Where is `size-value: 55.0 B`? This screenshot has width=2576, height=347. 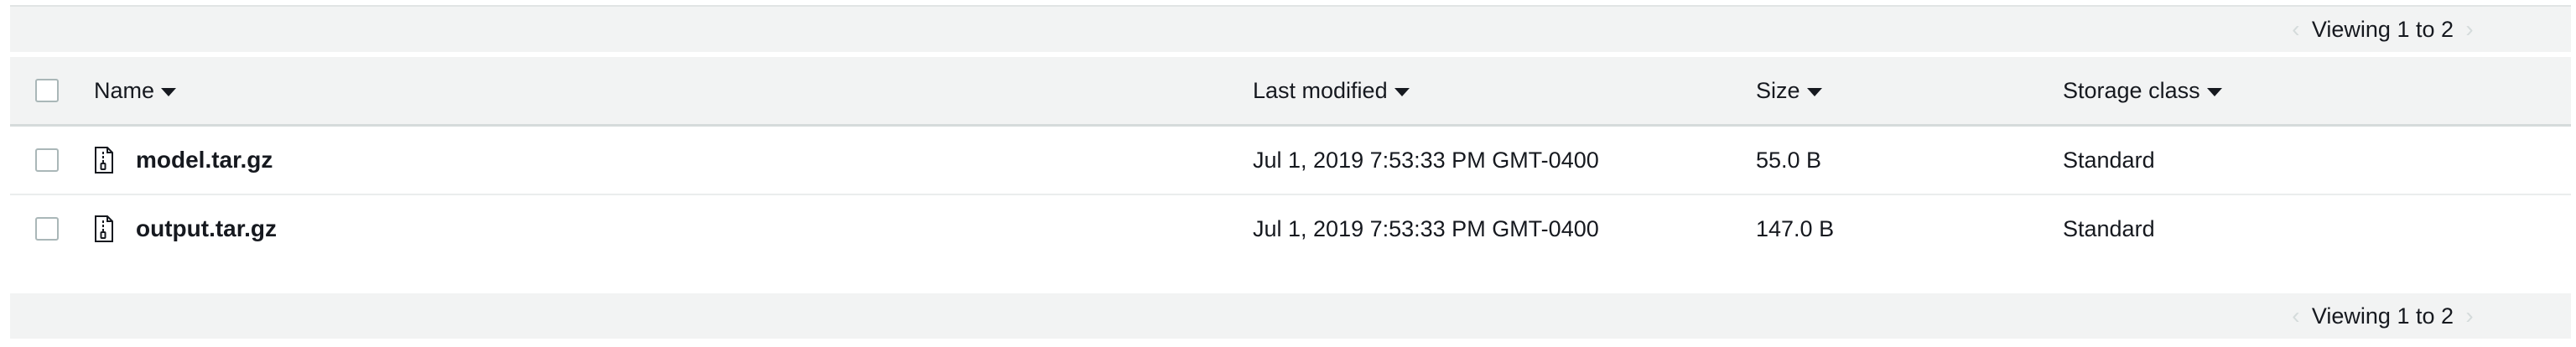
size-value: 55.0 B is located at coordinates (1789, 160).